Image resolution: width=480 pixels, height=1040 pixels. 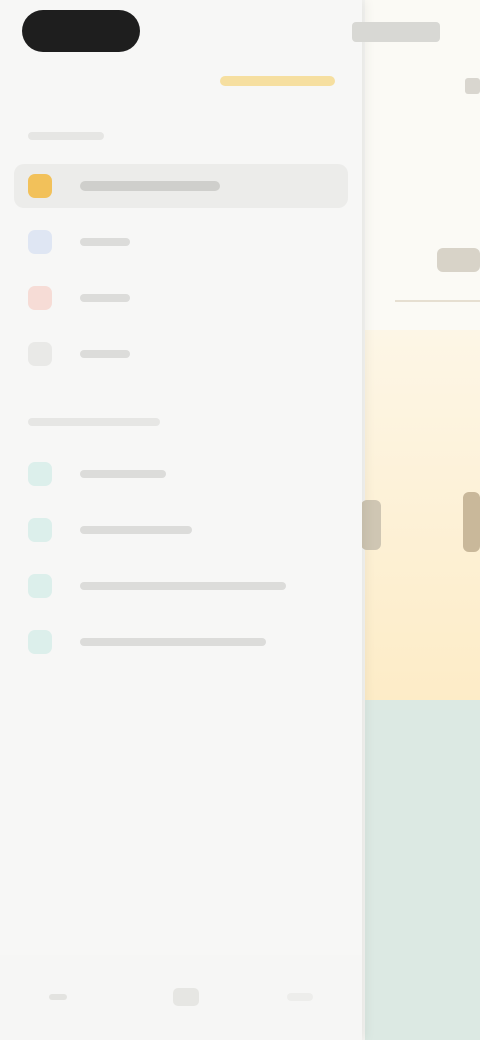 I want to click on nav-item-today, so click(x=181, y=186).